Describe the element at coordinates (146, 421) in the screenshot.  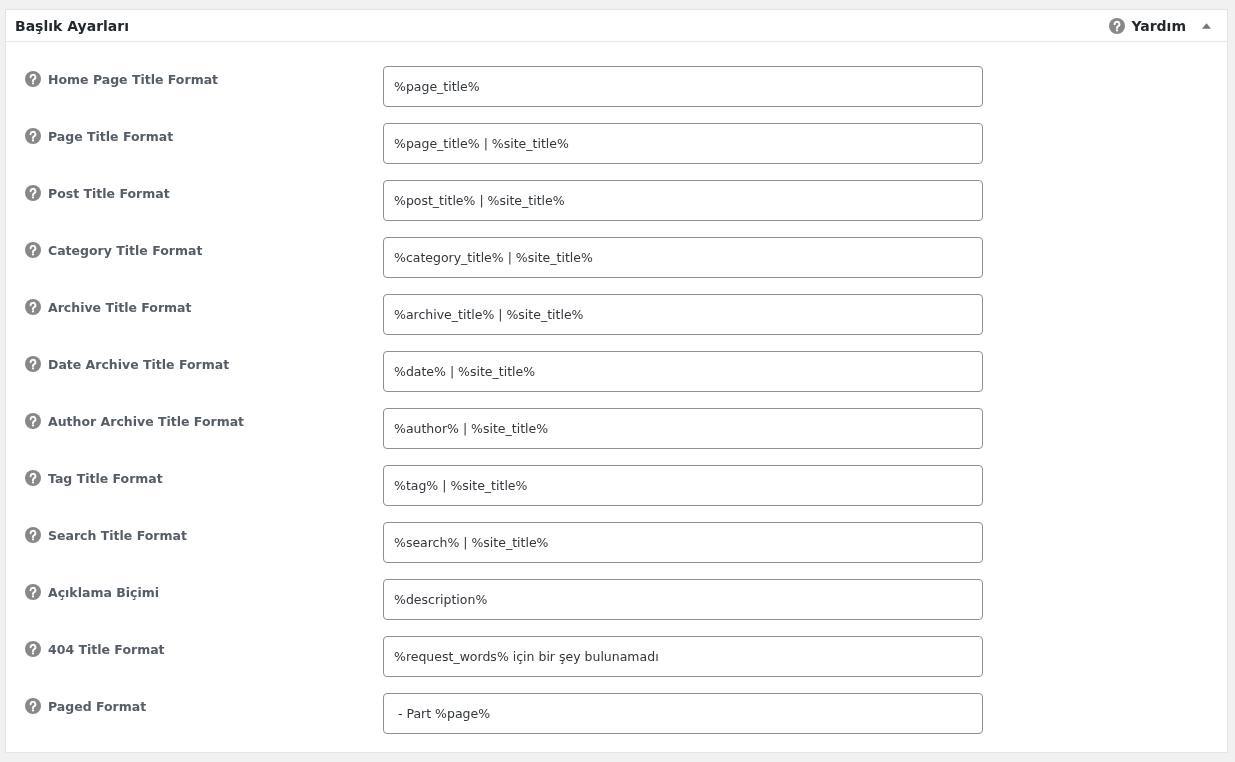
I see `field-label: Author Archive Title Format` at that location.